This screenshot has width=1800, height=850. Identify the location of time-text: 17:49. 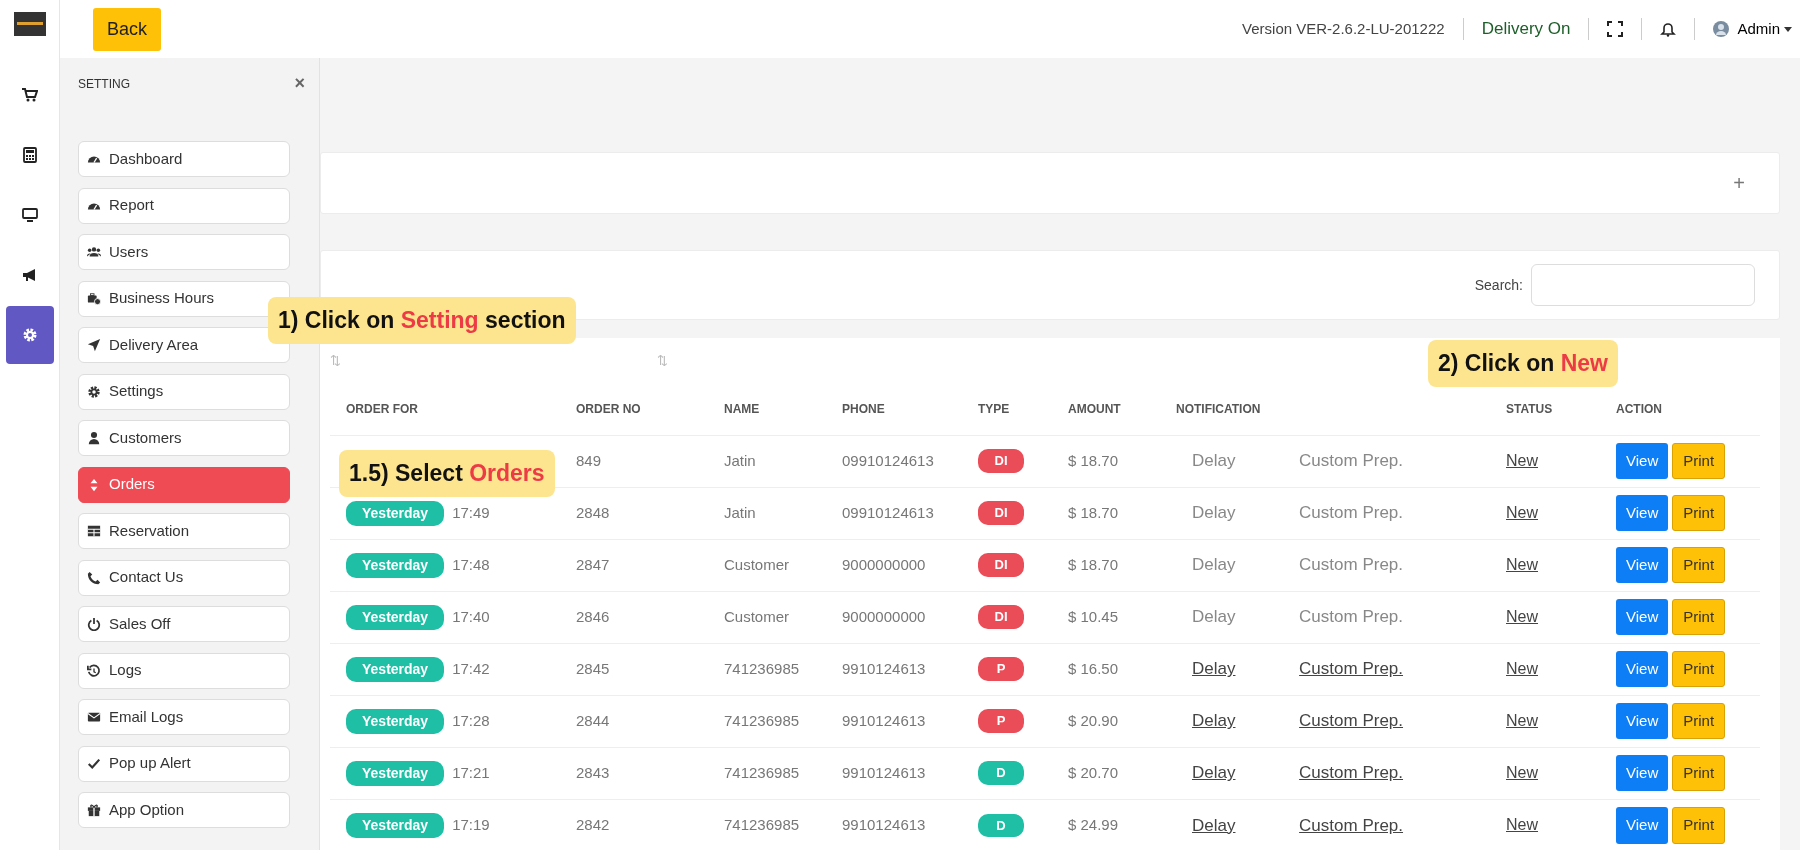
(471, 512).